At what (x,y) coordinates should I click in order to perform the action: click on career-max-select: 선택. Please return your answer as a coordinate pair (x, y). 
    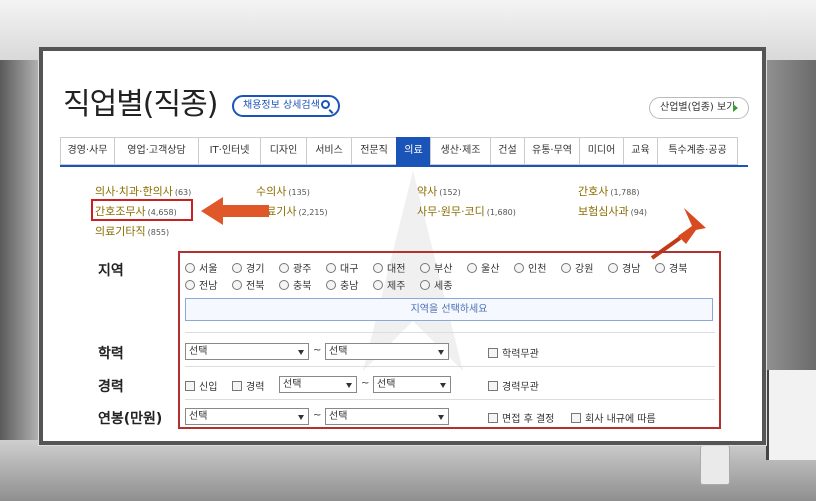
    Looking at the image, I should click on (412, 384).